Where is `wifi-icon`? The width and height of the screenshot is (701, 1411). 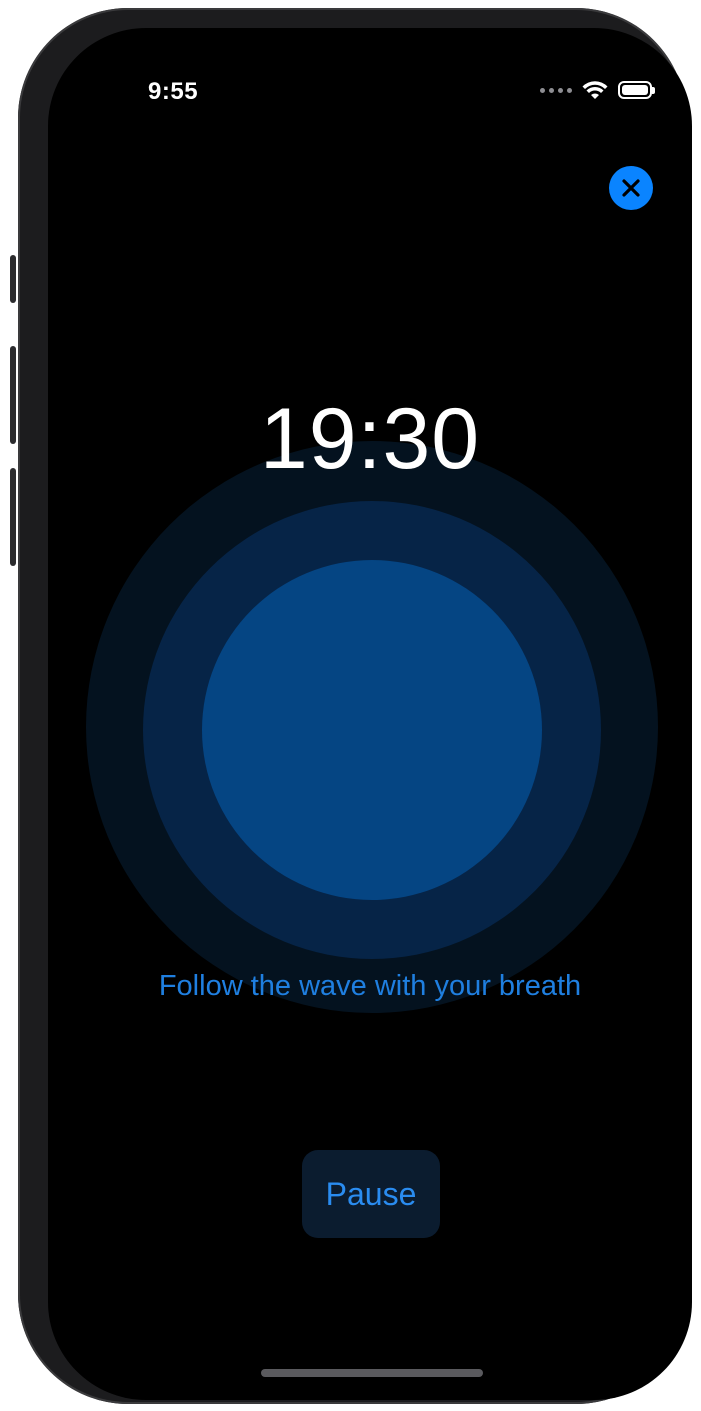 wifi-icon is located at coordinates (595, 90).